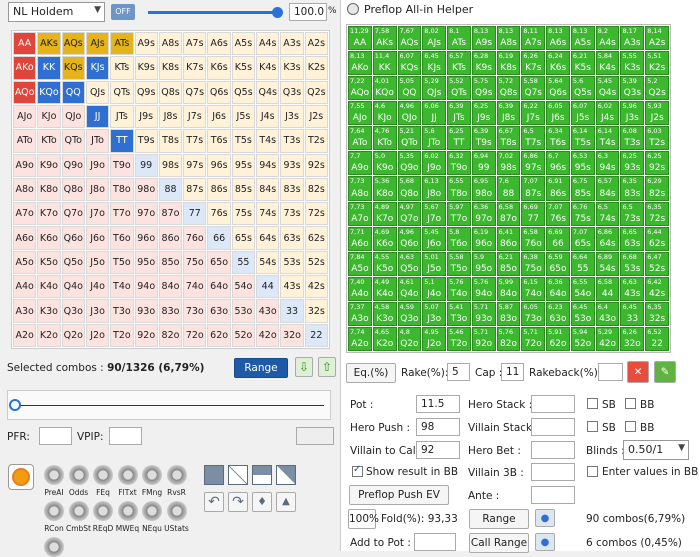 Image resolution: width=700 pixels, height=557 pixels. Describe the element at coordinates (483, 163) in the screenshot. I see `ev-cell: 6,94 99` at that location.